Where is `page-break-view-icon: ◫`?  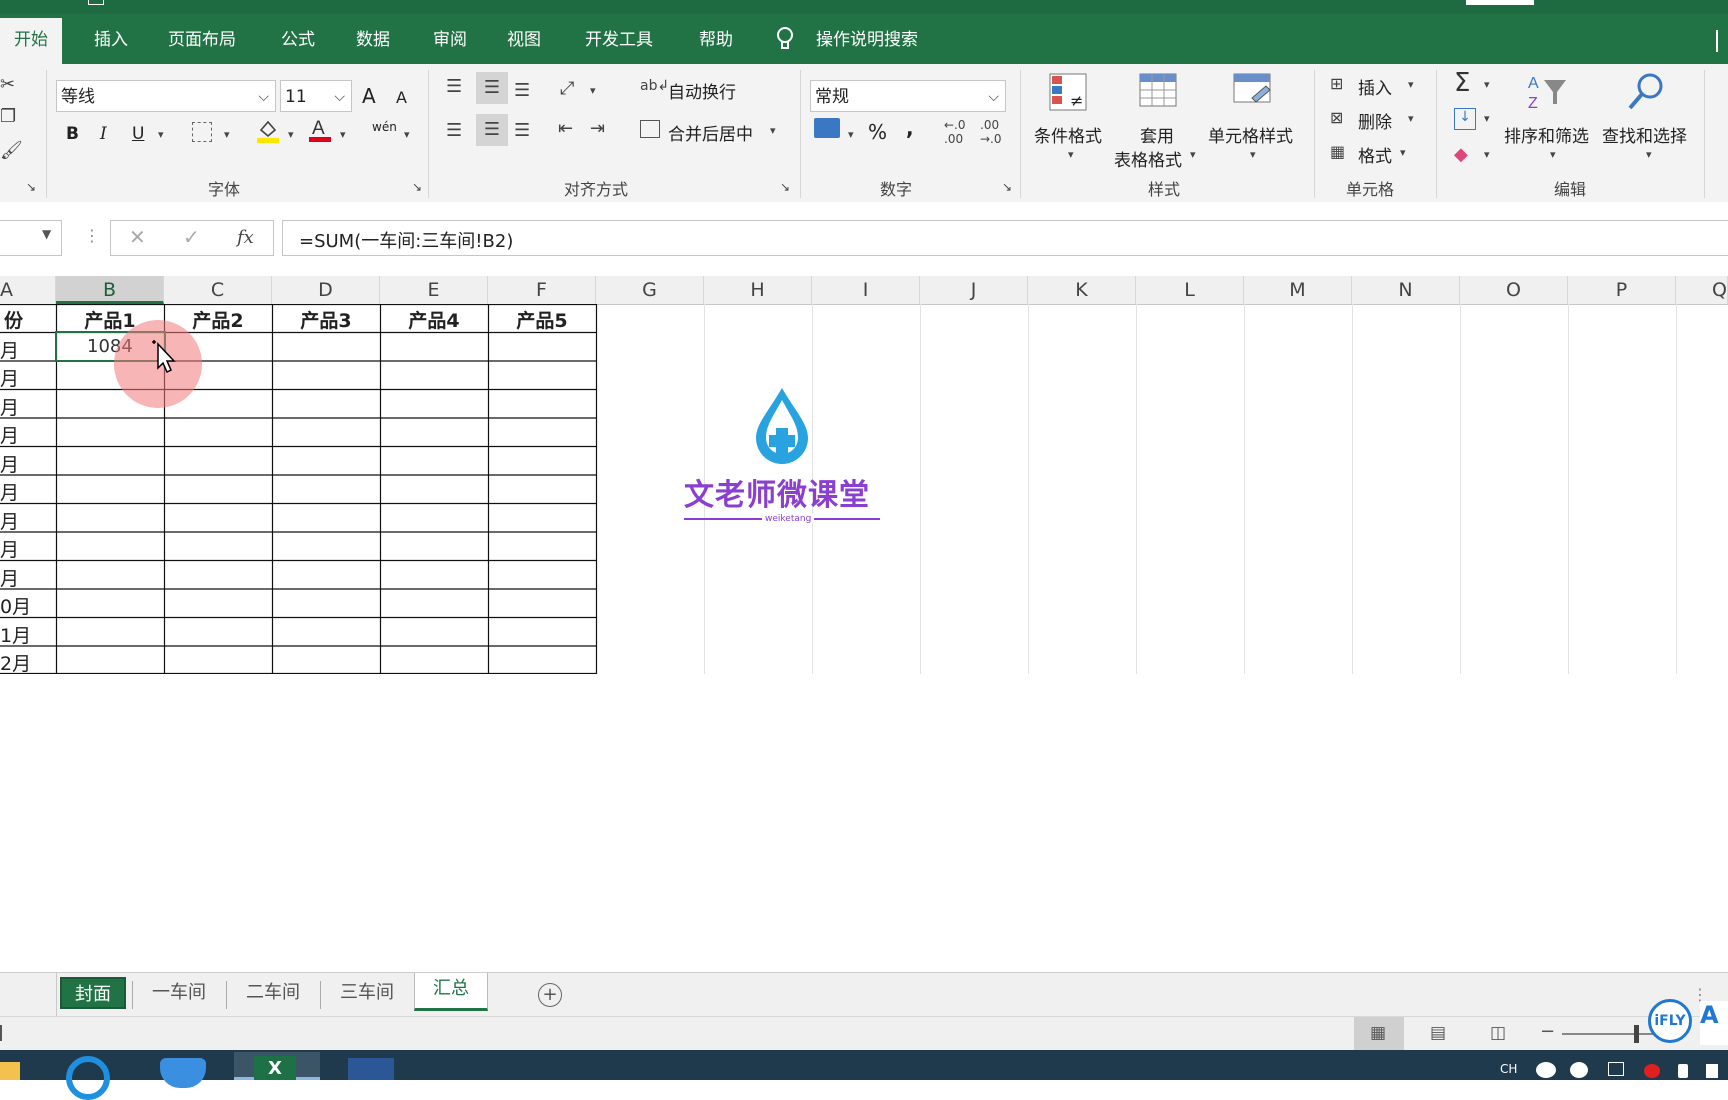 page-break-view-icon: ◫ is located at coordinates (1498, 1033).